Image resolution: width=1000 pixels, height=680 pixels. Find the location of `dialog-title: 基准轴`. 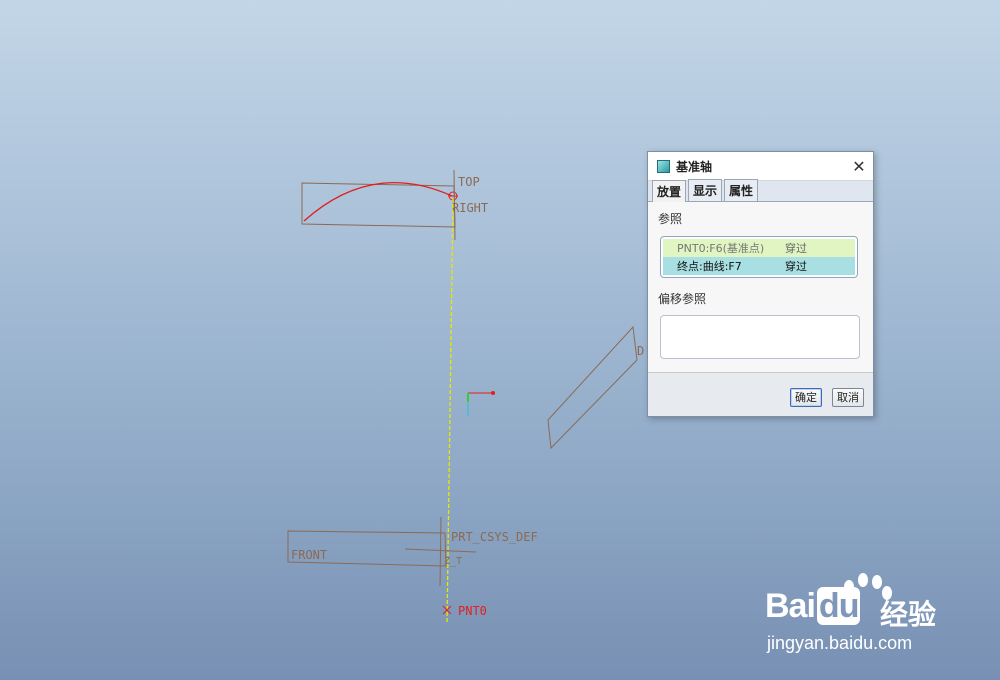

dialog-title: 基准轴 is located at coordinates (694, 166).